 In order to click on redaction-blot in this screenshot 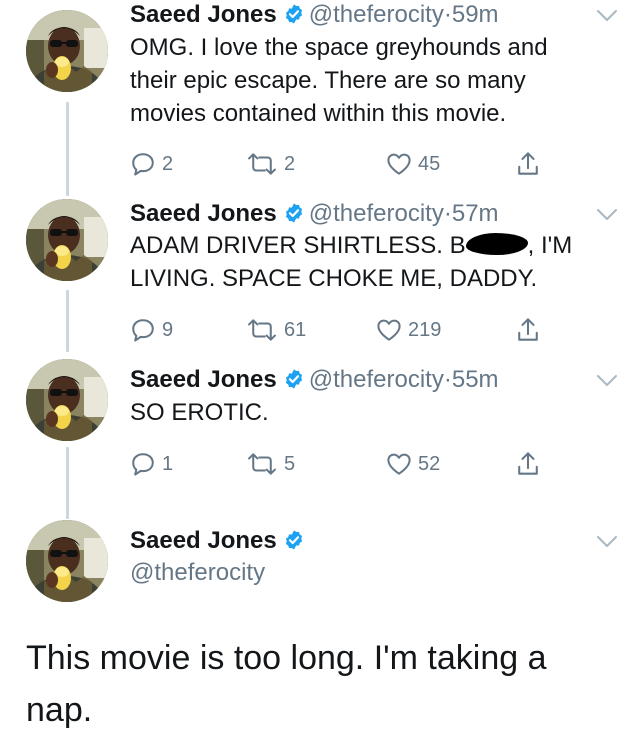, I will do `click(496, 244)`.